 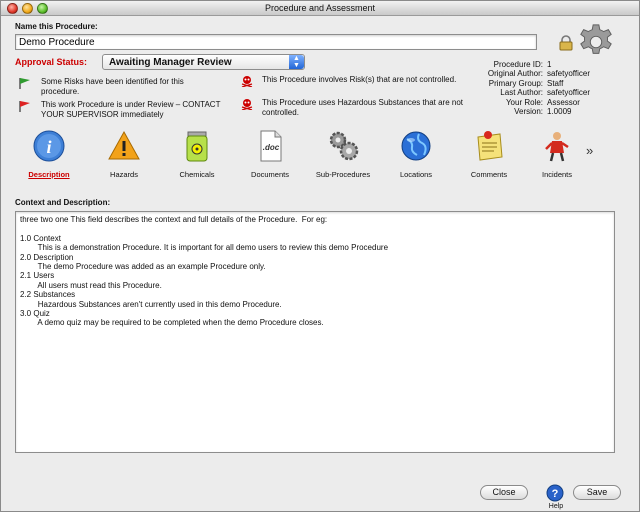 What do you see at coordinates (296, 62) in the screenshot?
I see `select-arrows-icon: ▲ ▼` at bounding box center [296, 62].